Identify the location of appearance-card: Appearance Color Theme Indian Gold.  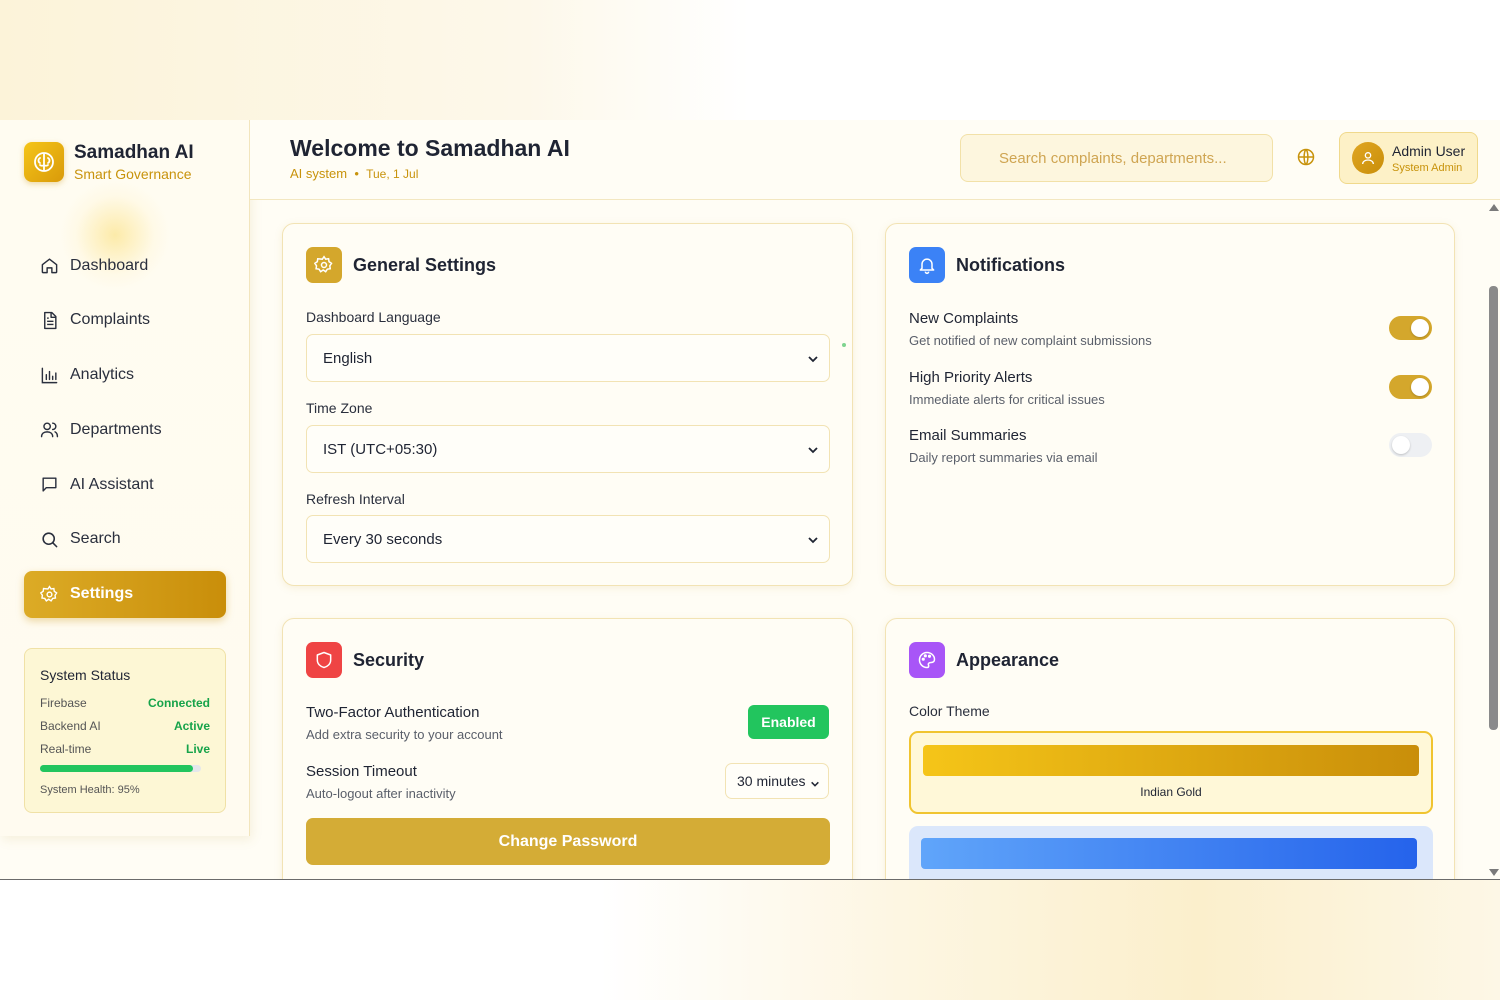
(1170, 748).